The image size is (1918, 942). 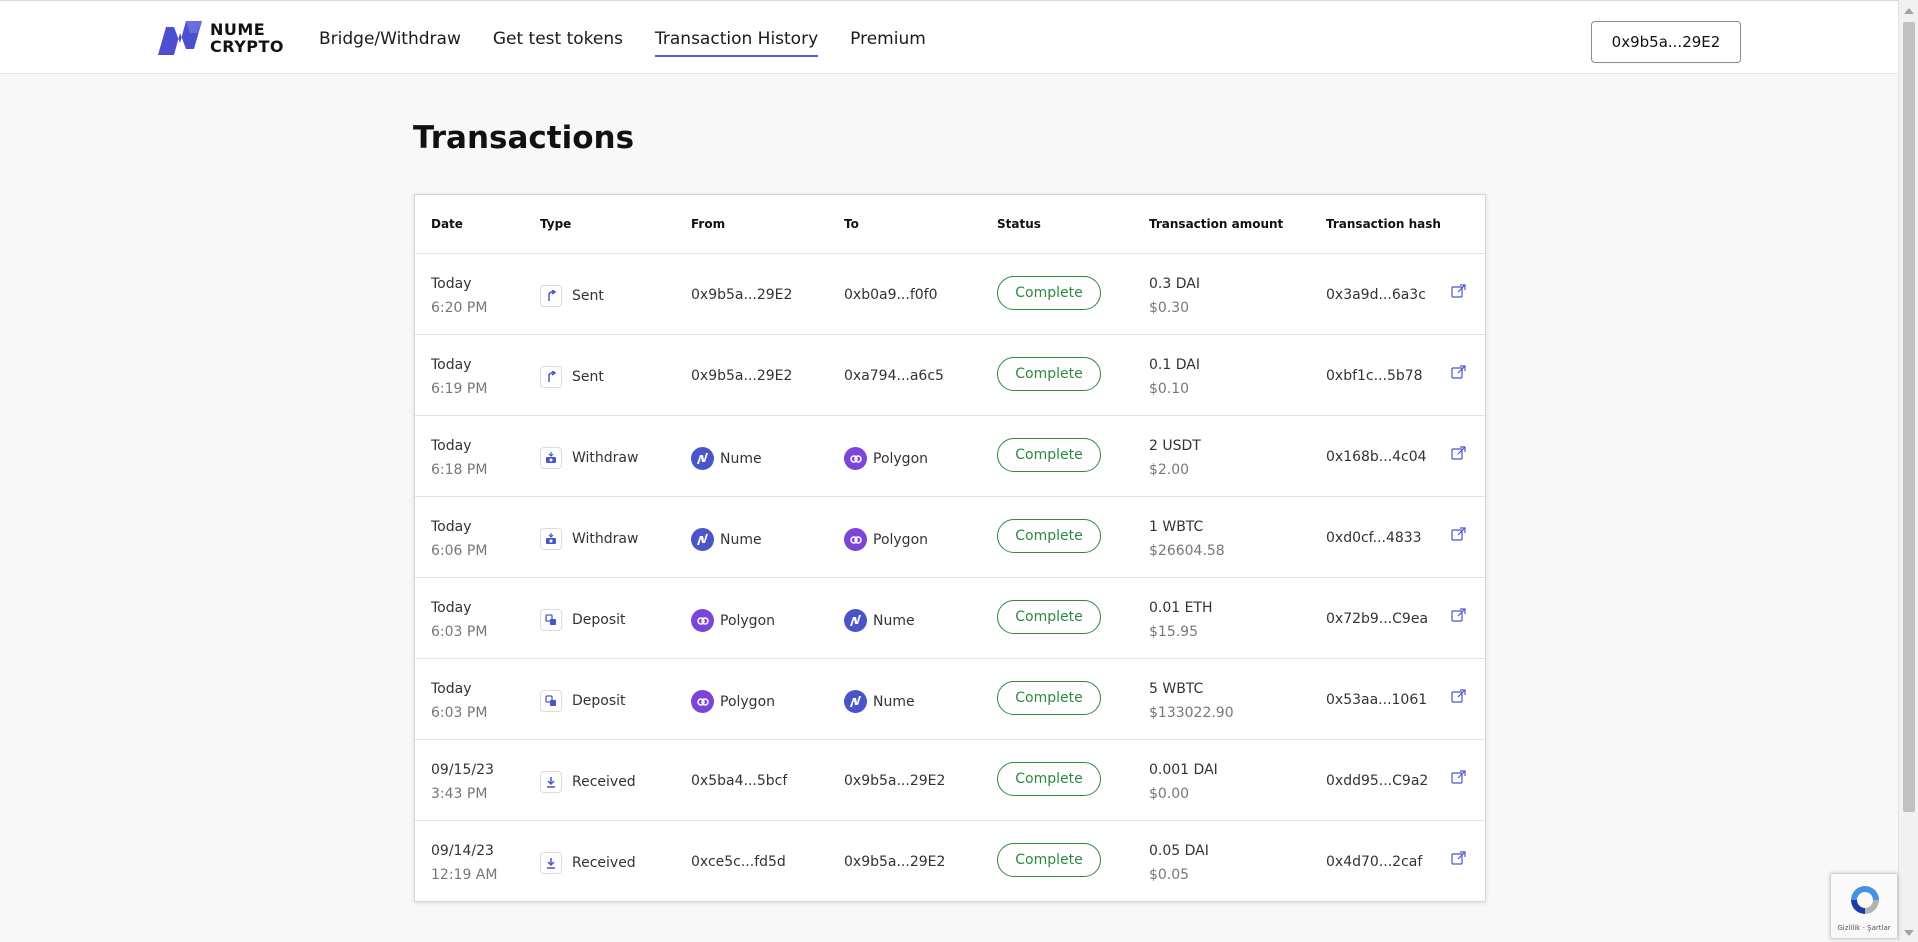 I want to click on type-value: Withdraw, so click(x=605, y=539).